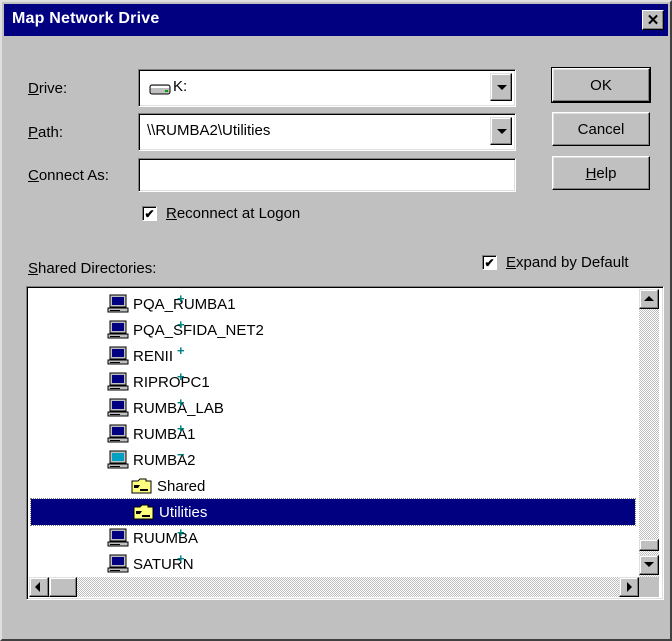 This screenshot has height=641, width=672. I want to click on scroll-left-button, so click(39, 587).